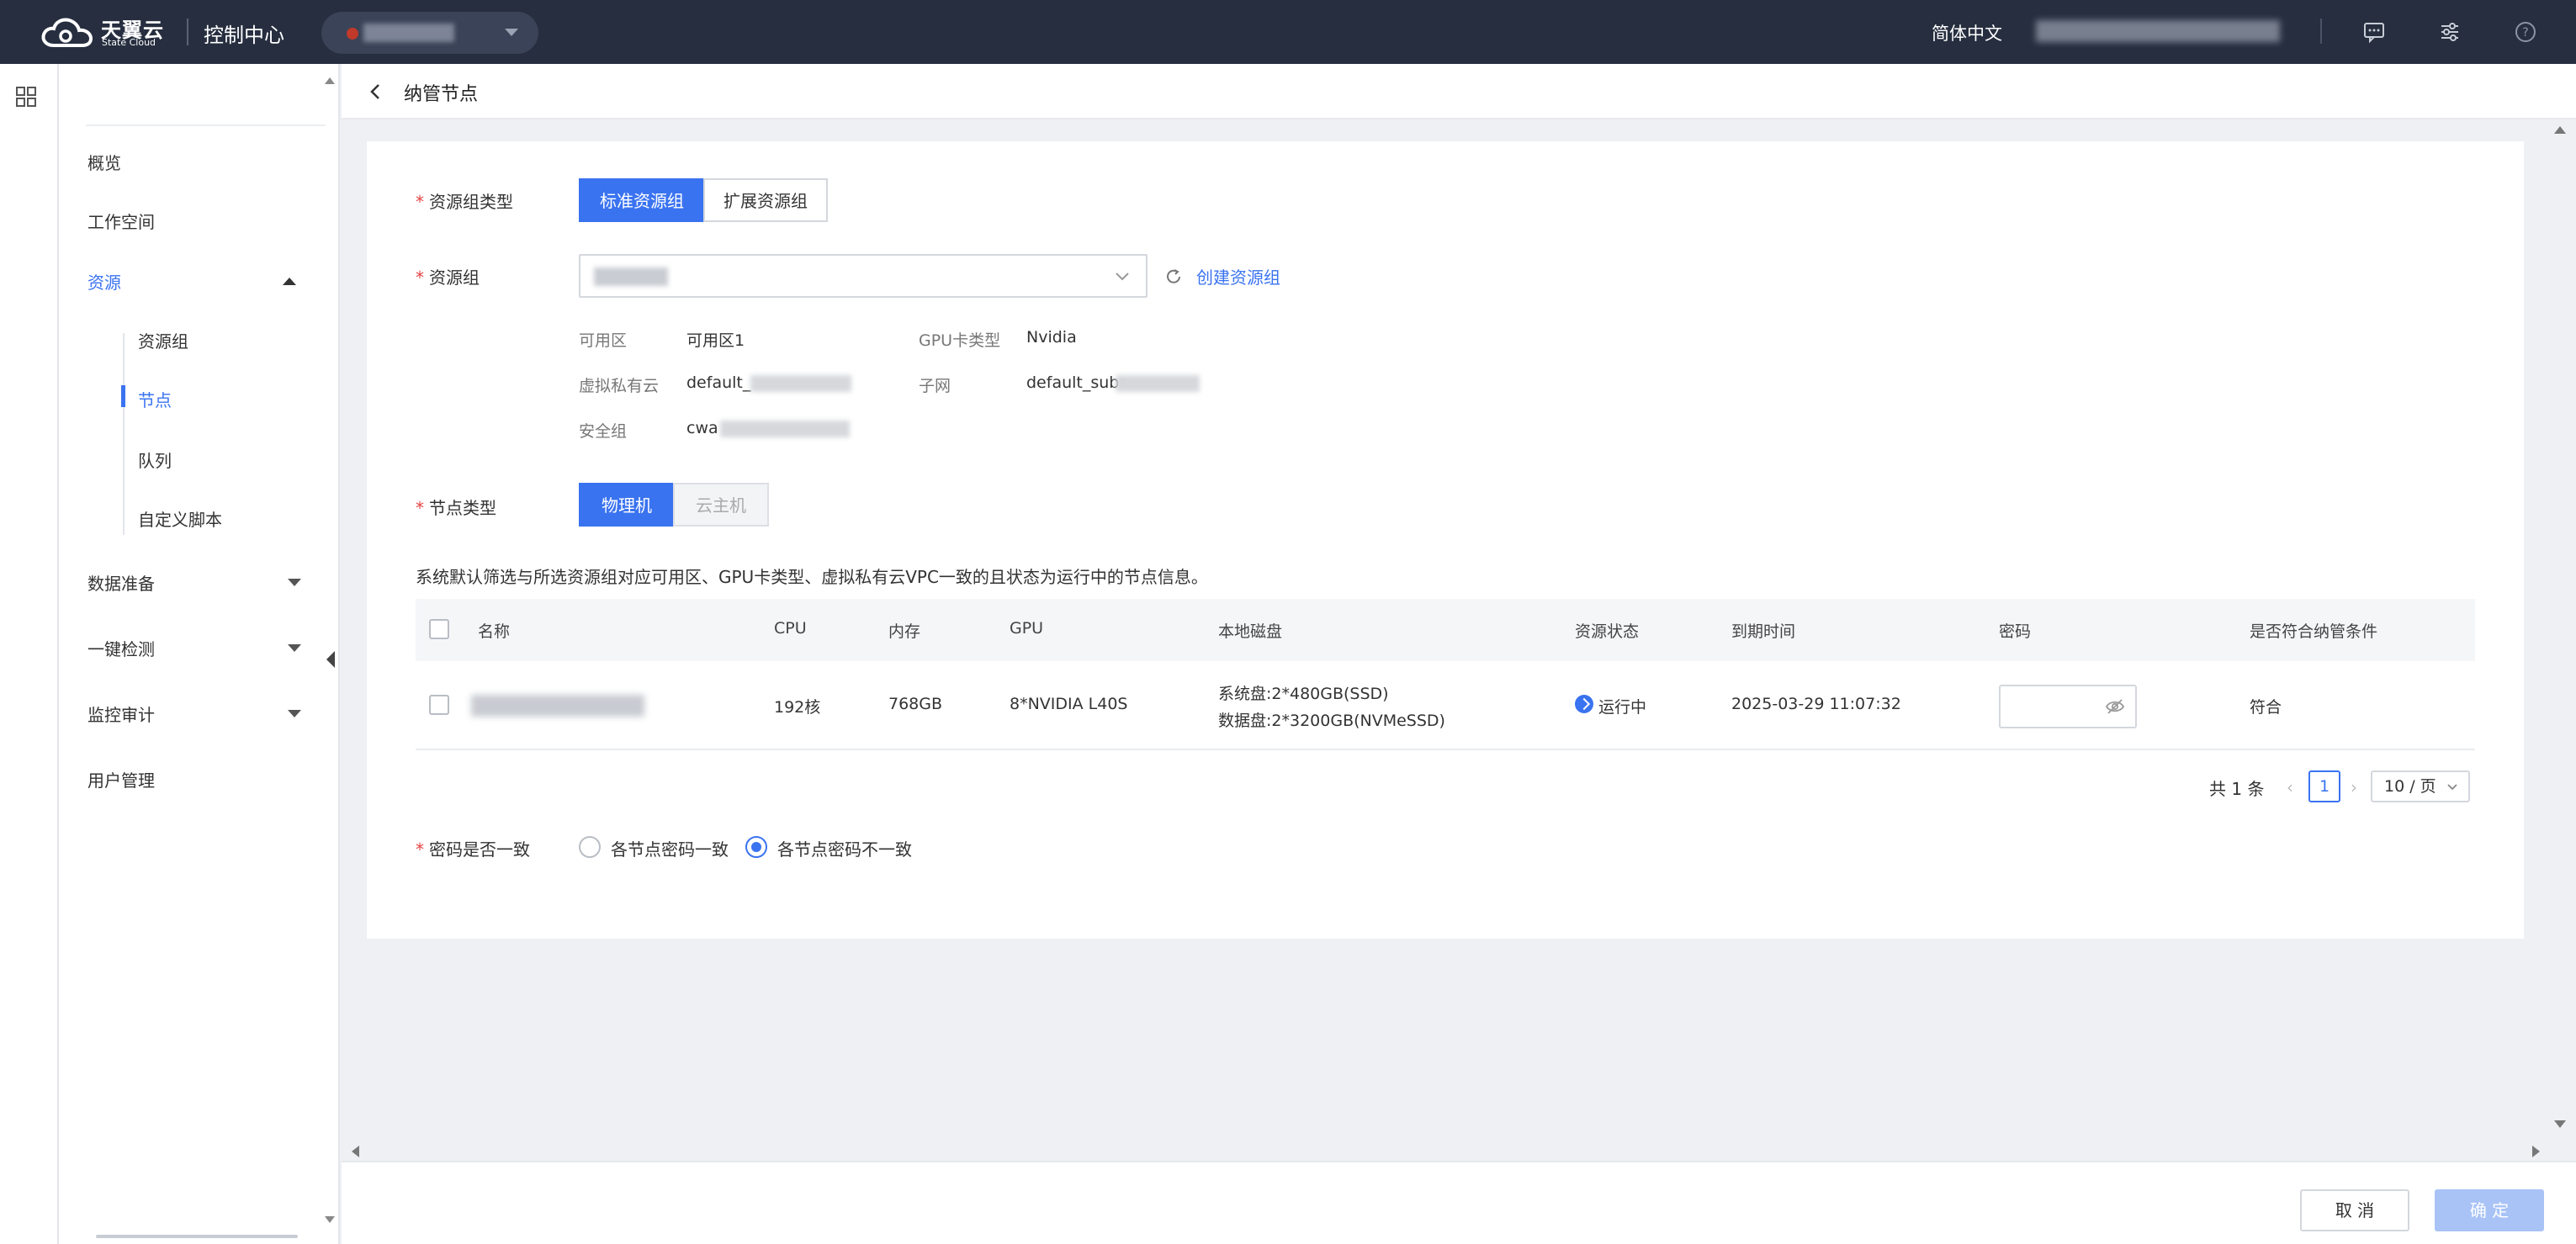 This screenshot has height=1244, width=2576. What do you see at coordinates (2489, 1210) in the screenshot?
I see `confirm-button: 确 定` at bounding box center [2489, 1210].